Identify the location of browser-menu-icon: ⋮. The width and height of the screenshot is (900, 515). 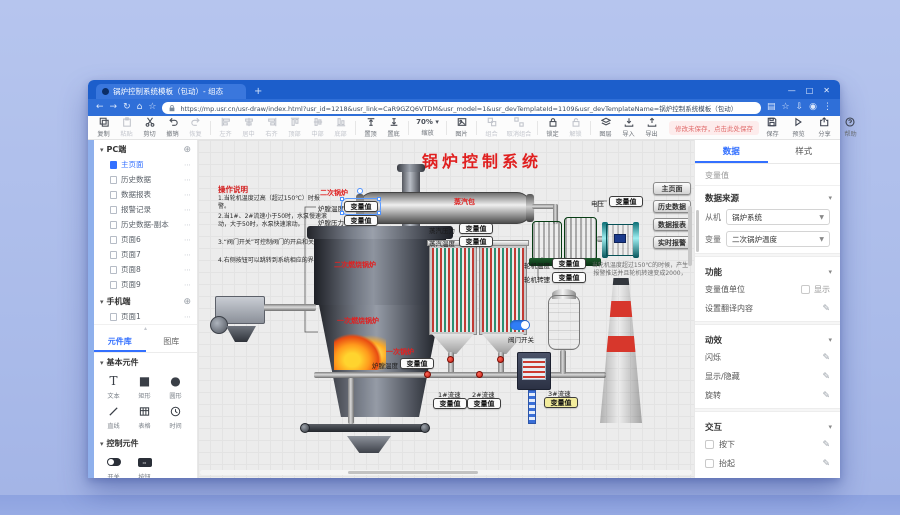
(827, 107).